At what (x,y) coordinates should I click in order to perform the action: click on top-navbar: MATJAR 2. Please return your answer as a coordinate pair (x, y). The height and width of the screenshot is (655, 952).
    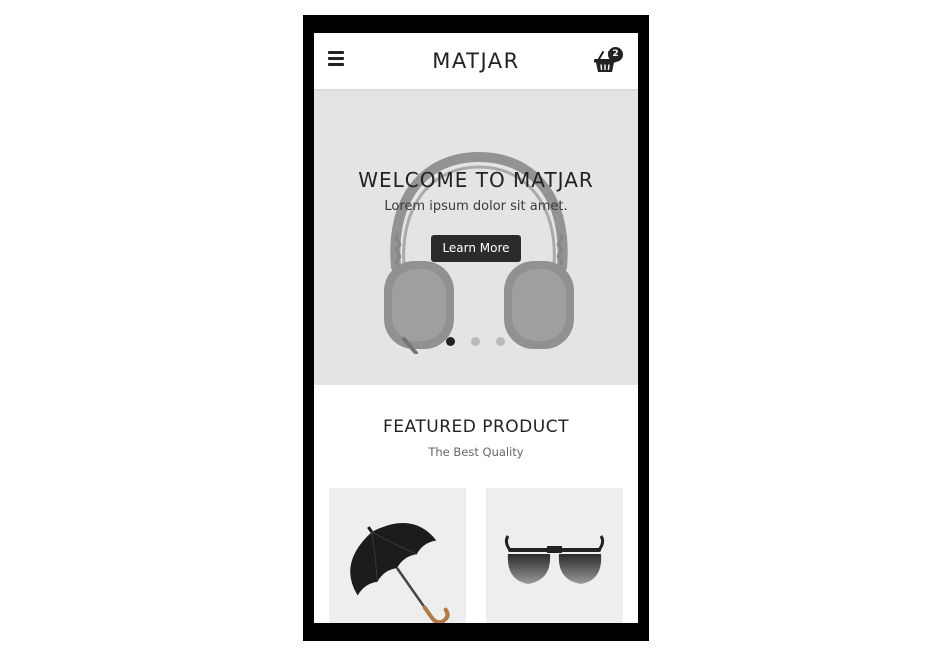
    Looking at the image, I should click on (476, 61).